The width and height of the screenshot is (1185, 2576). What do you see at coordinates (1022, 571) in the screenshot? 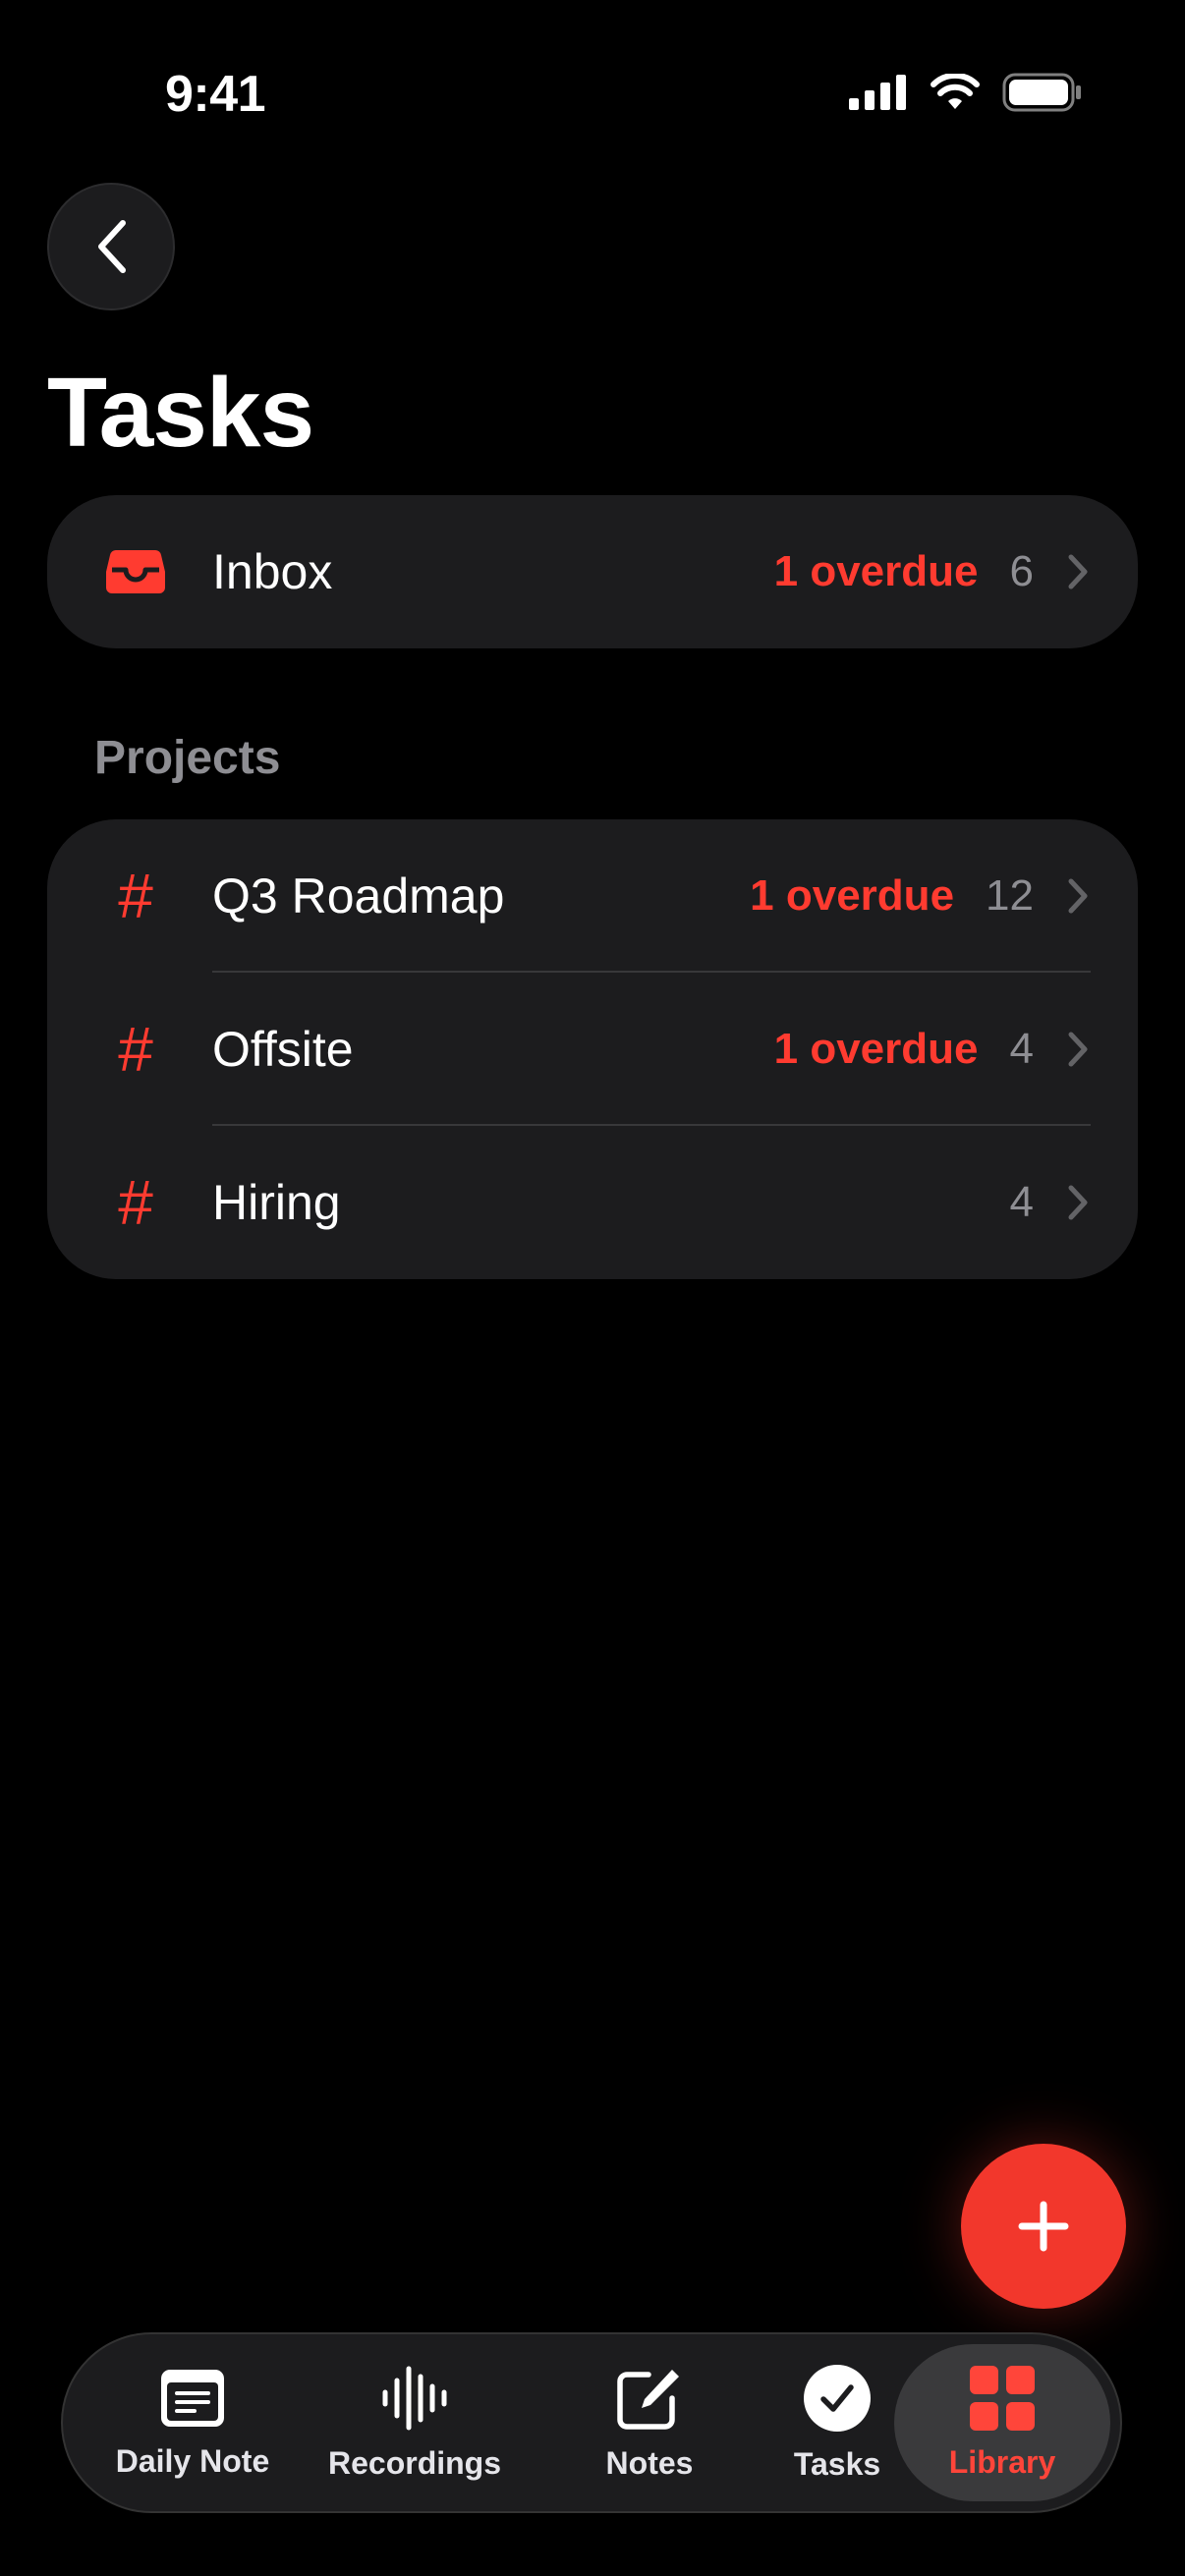
I see `task-count: 6` at bounding box center [1022, 571].